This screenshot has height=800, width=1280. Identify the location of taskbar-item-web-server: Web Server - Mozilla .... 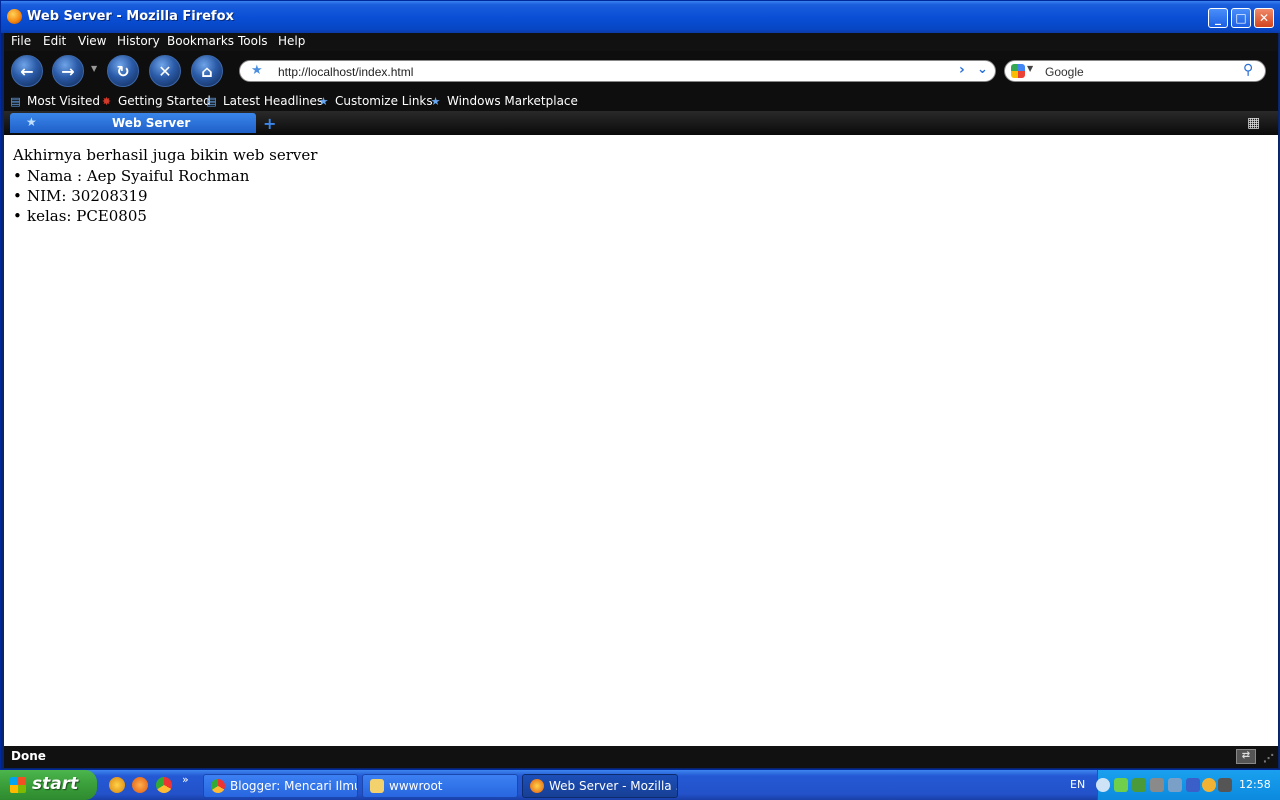
(600, 786).